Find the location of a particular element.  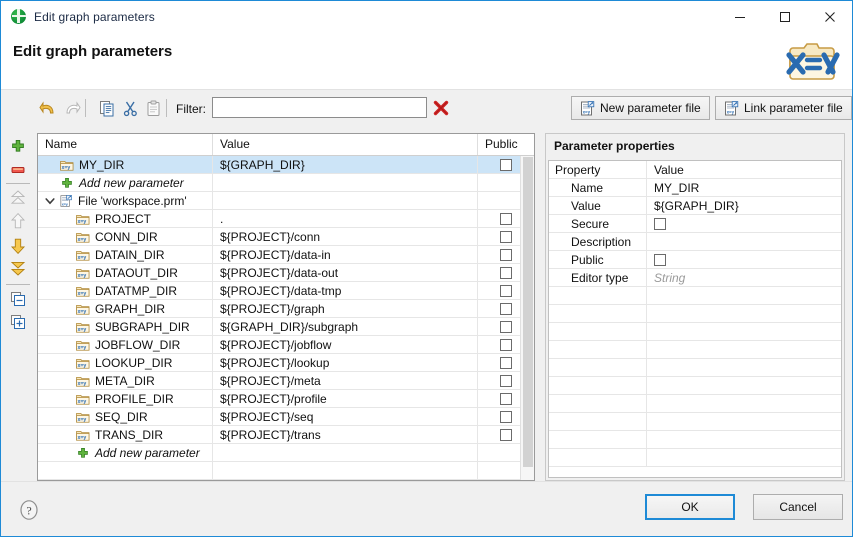

column-header-public: Public is located at coordinates (505, 144).